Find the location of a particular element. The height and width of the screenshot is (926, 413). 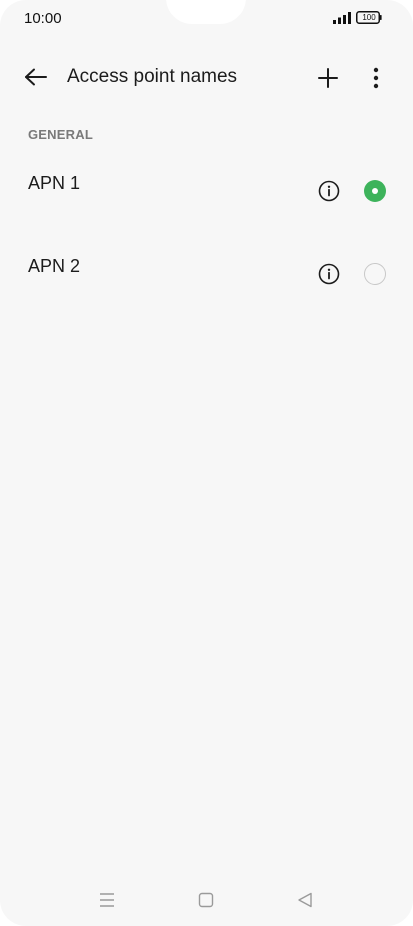

plus-icon is located at coordinates (328, 78).